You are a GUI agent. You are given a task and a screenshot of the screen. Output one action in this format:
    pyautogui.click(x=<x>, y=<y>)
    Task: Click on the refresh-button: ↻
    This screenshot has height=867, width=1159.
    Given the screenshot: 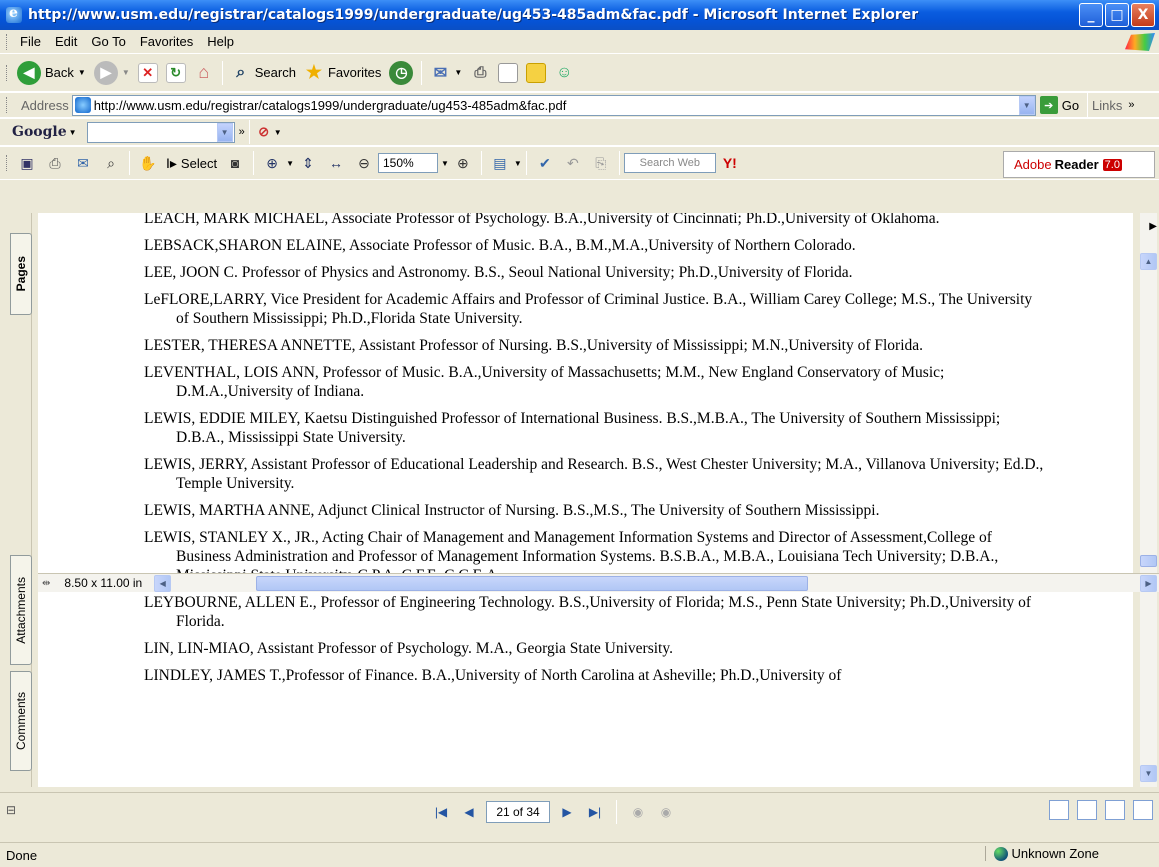 What is the action you would take?
    pyautogui.click(x=176, y=73)
    